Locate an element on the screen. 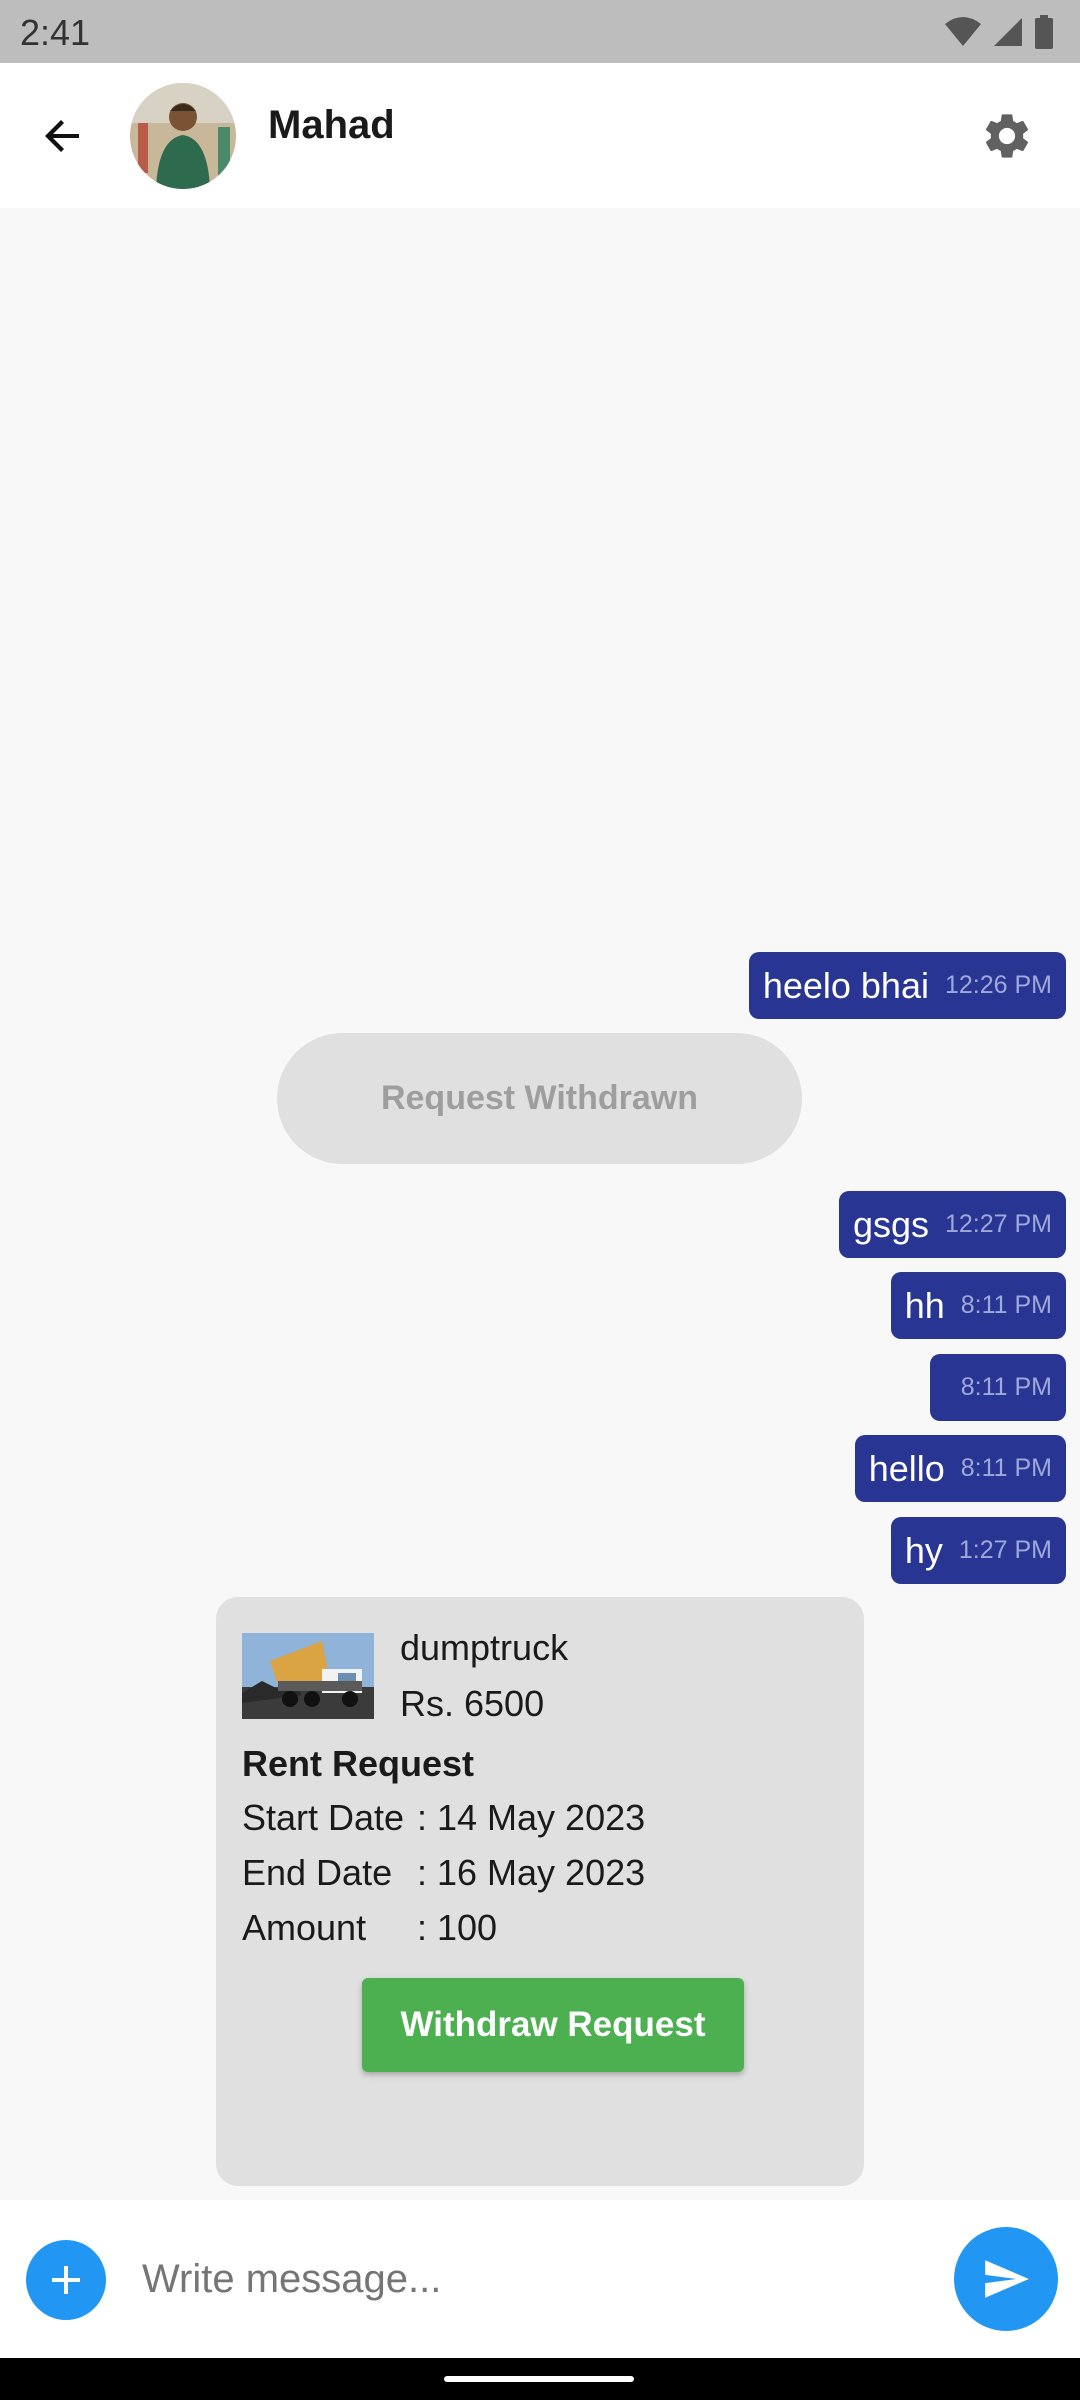 The width and height of the screenshot is (1080, 2400). plus-icon is located at coordinates (66, 2280).